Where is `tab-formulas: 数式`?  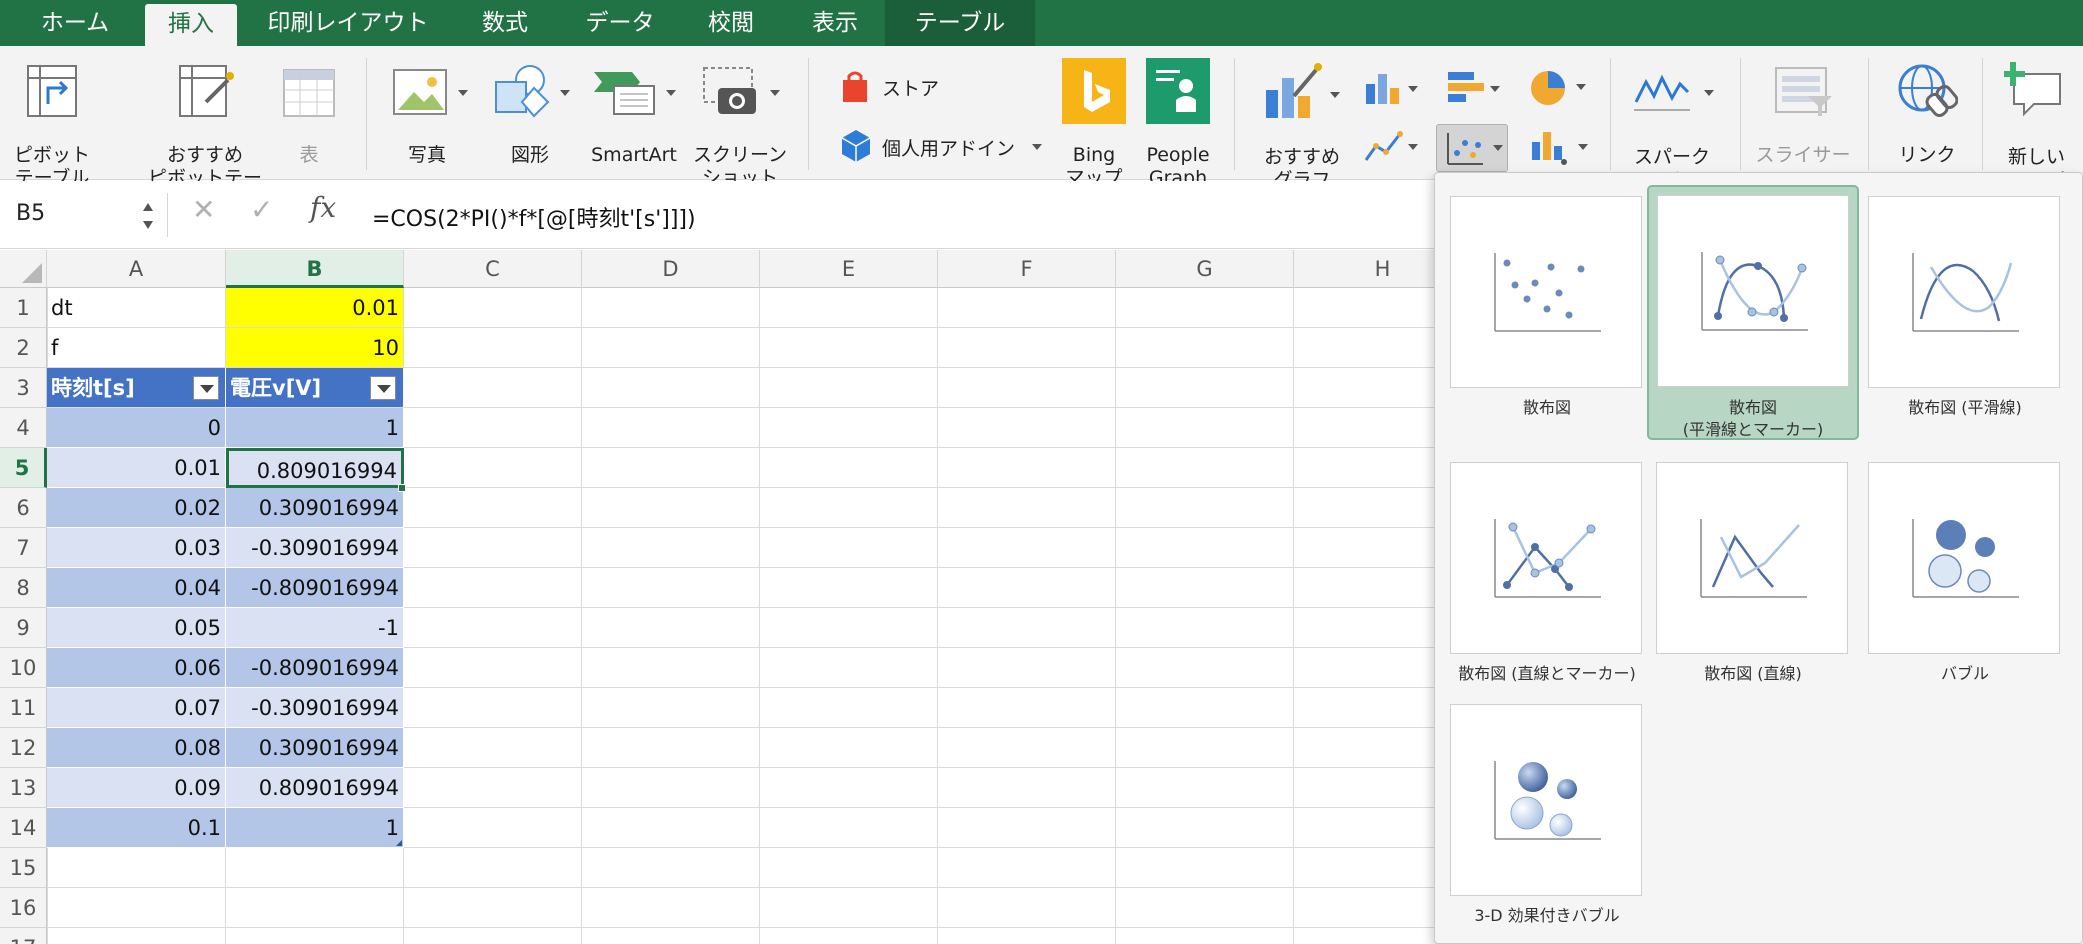
tab-formulas: 数式 is located at coordinates (505, 23).